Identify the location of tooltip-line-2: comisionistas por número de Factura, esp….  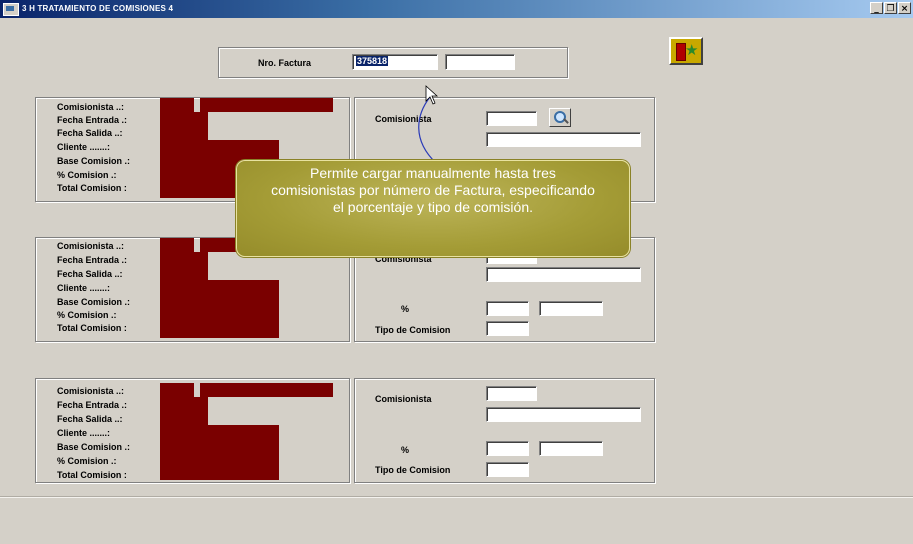
(433, 190).